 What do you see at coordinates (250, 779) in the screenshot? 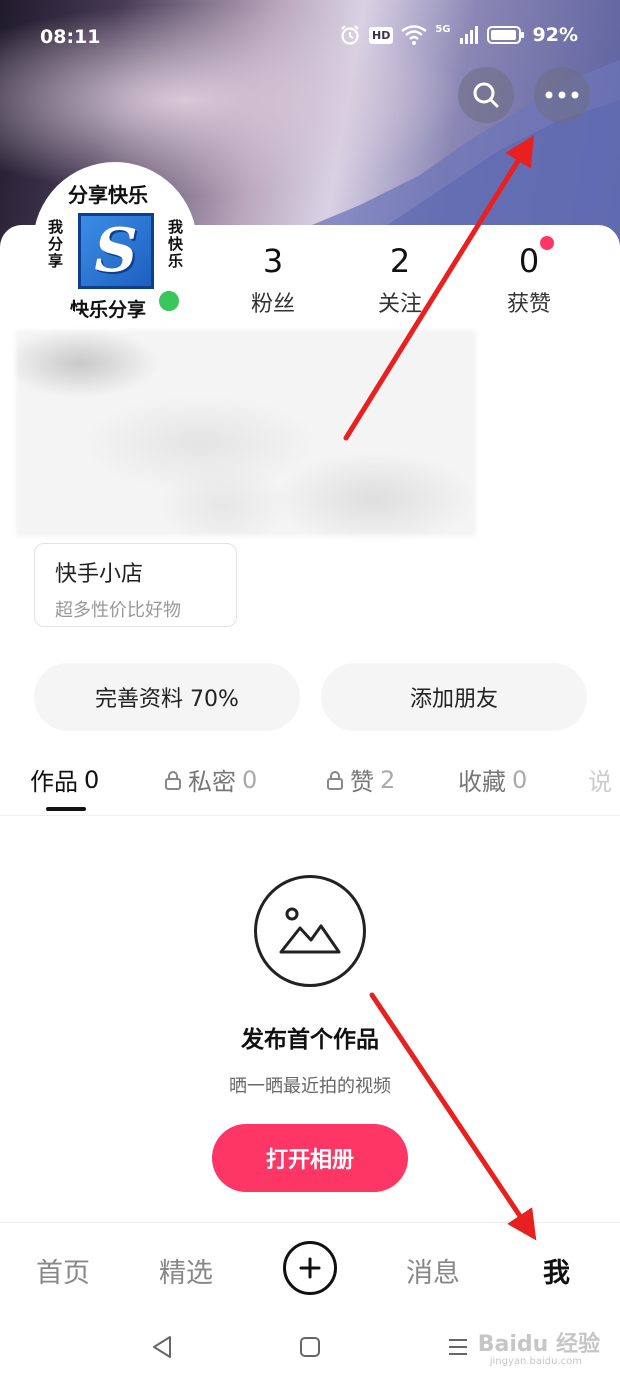
I see `tab-private-count: 0` at bounding box center [250, 779].